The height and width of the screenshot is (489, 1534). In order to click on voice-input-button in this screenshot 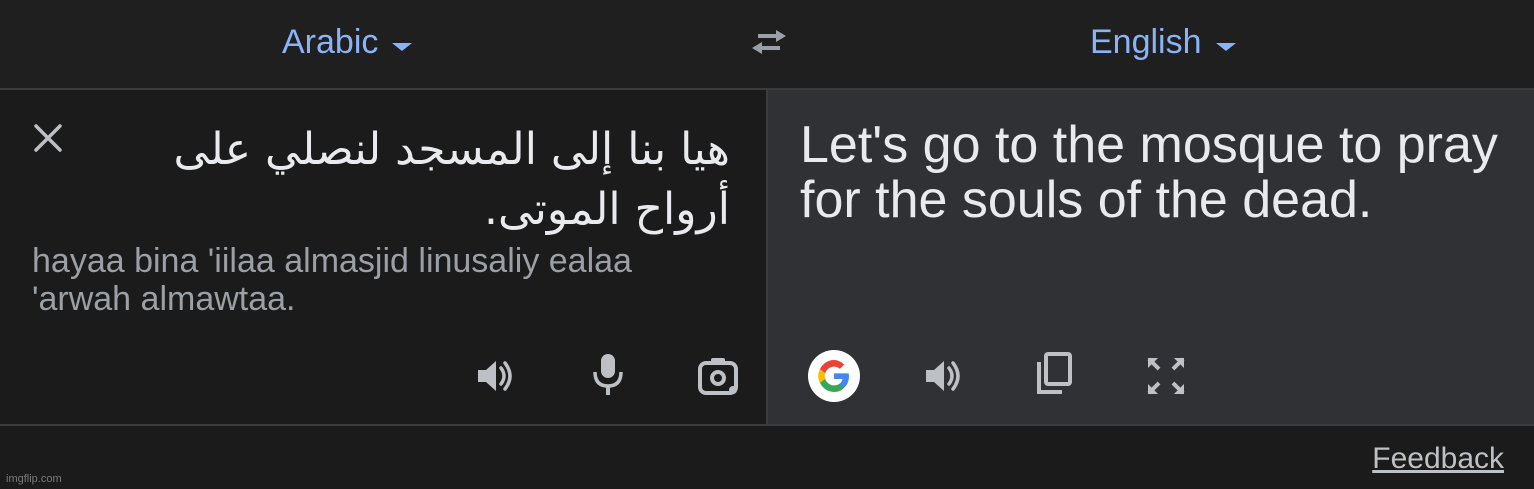, I will do `click(608, 374)`.